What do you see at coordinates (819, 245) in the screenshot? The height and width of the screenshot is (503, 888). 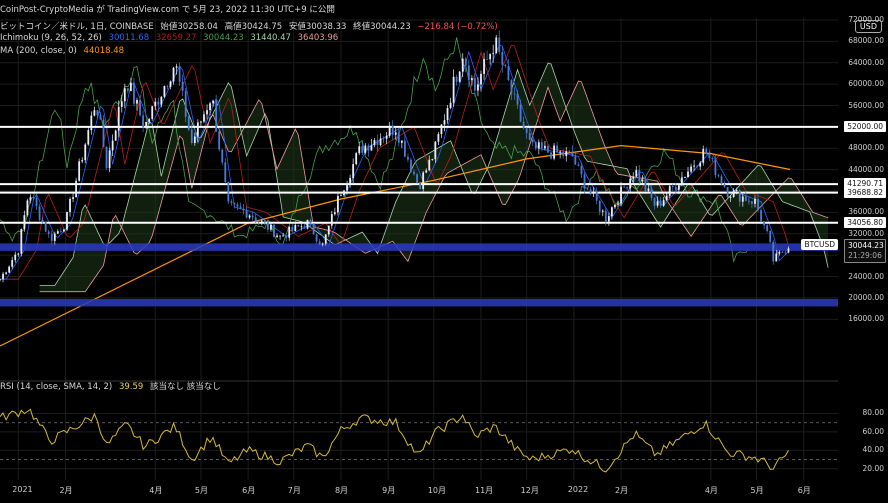 I see `symbol-tag: BTCUSD` at bounding box center [819, 245].